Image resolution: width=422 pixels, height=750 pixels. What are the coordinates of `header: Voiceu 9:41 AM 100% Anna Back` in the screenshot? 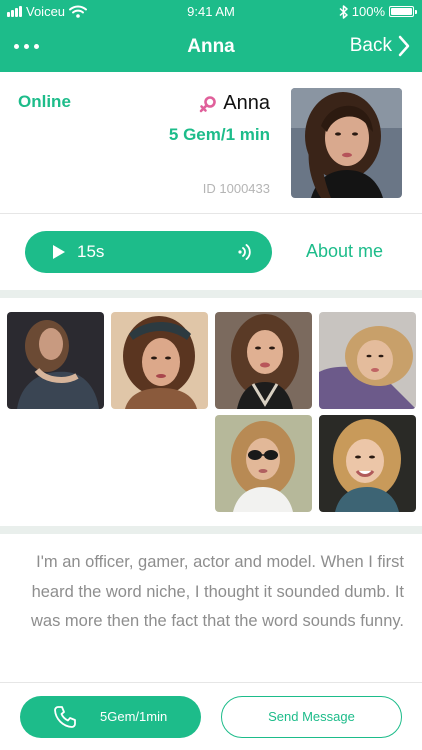 It's located at (211, 36).